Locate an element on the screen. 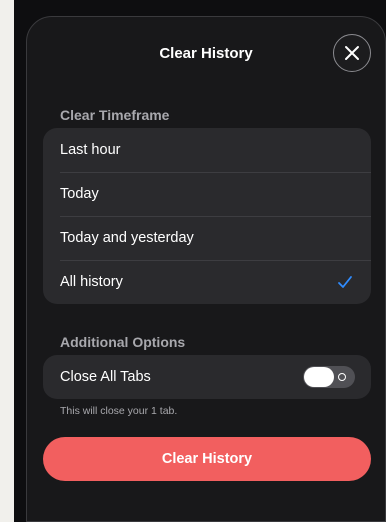 The image size is (386, 522). section-header-additional-options: Additional Options is located at coordinates (123, 342).